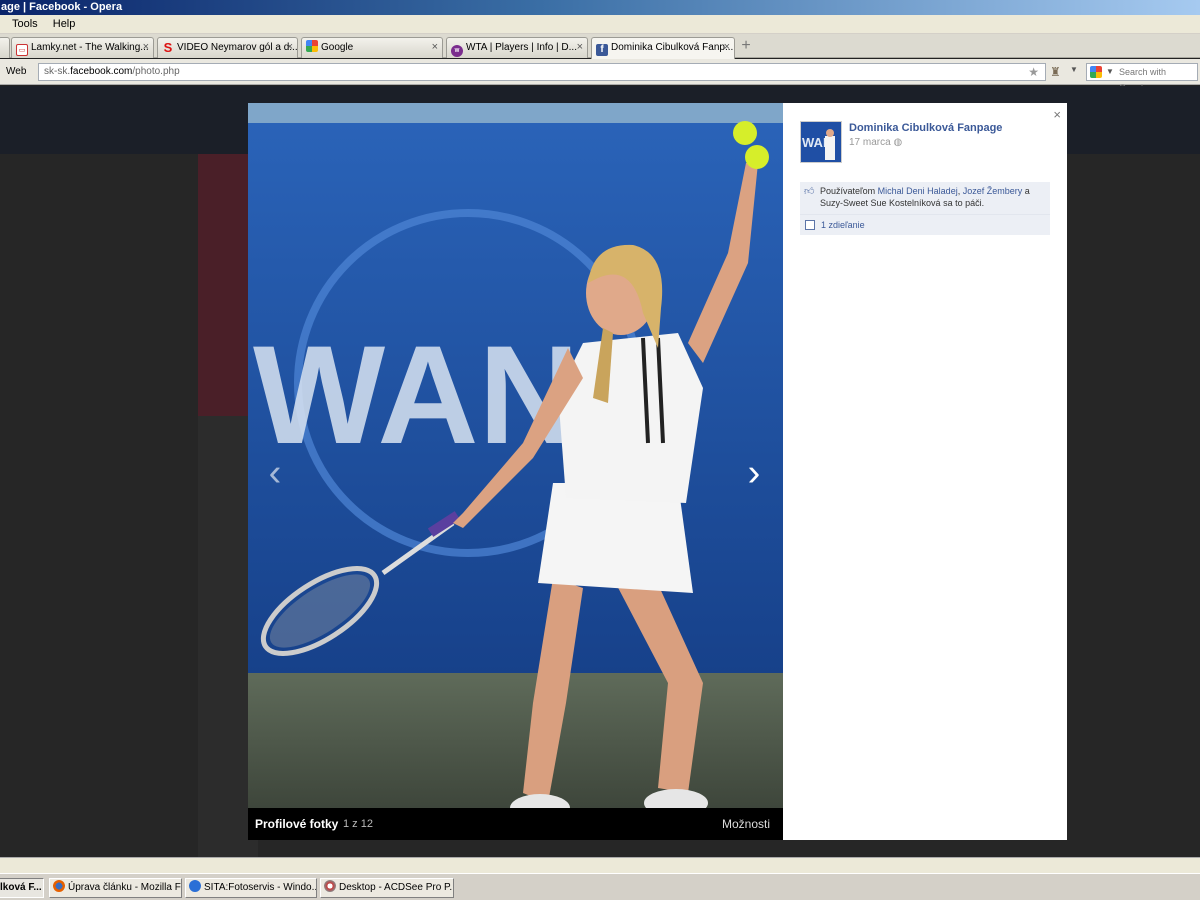 This screenshot has width=1200, height=900. What do you see at coordinates (1033, 72) in the screenshot?
I see `bookmark-star-icon: ★` at bounding box center [1033, 72].